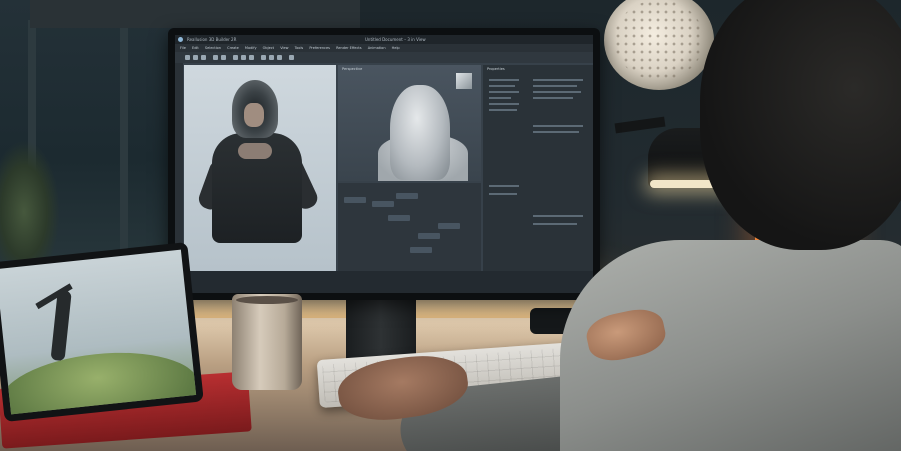 This screenshot has height=451, width=901. Describe the element at coordinates (179, 166) in the screenshot. I see `side-toolbar` at that location.